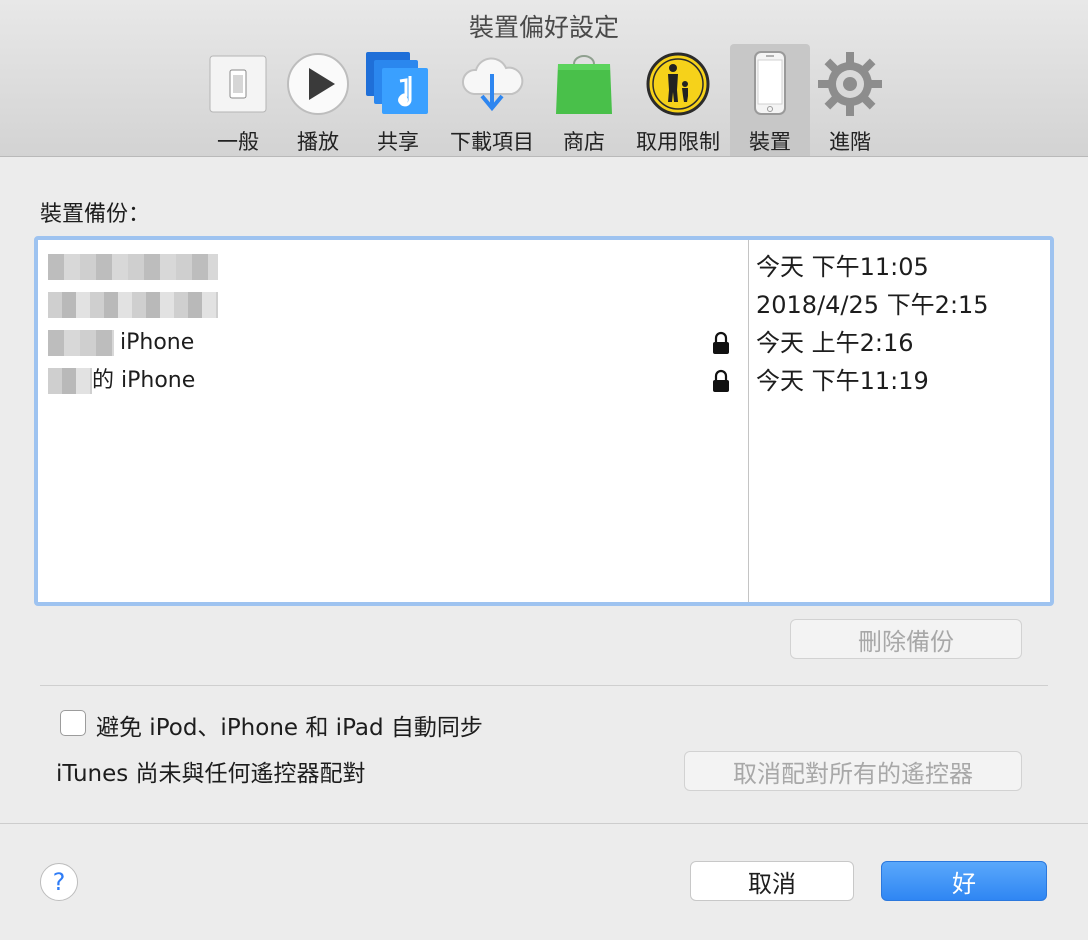  I want to click on tab-playback: 播放, so click(318, 100).